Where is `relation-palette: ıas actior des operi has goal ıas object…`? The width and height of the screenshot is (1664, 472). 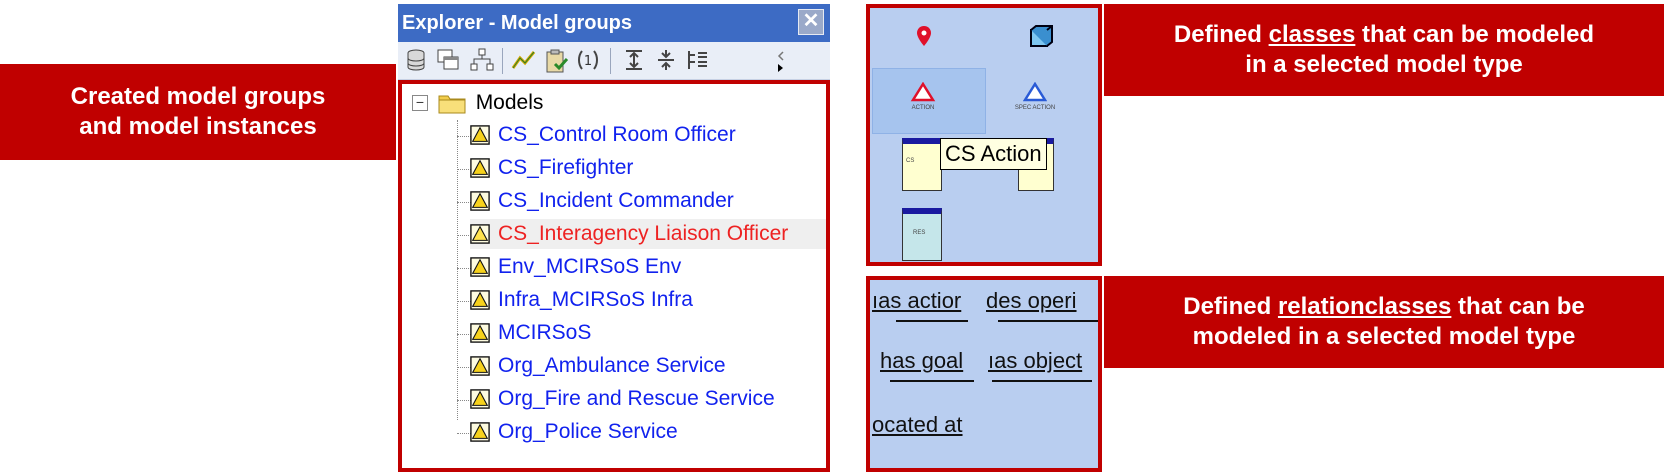
relation-palette: ıas actior des operi has goal ıas object… is located at coordinates (984, 374).